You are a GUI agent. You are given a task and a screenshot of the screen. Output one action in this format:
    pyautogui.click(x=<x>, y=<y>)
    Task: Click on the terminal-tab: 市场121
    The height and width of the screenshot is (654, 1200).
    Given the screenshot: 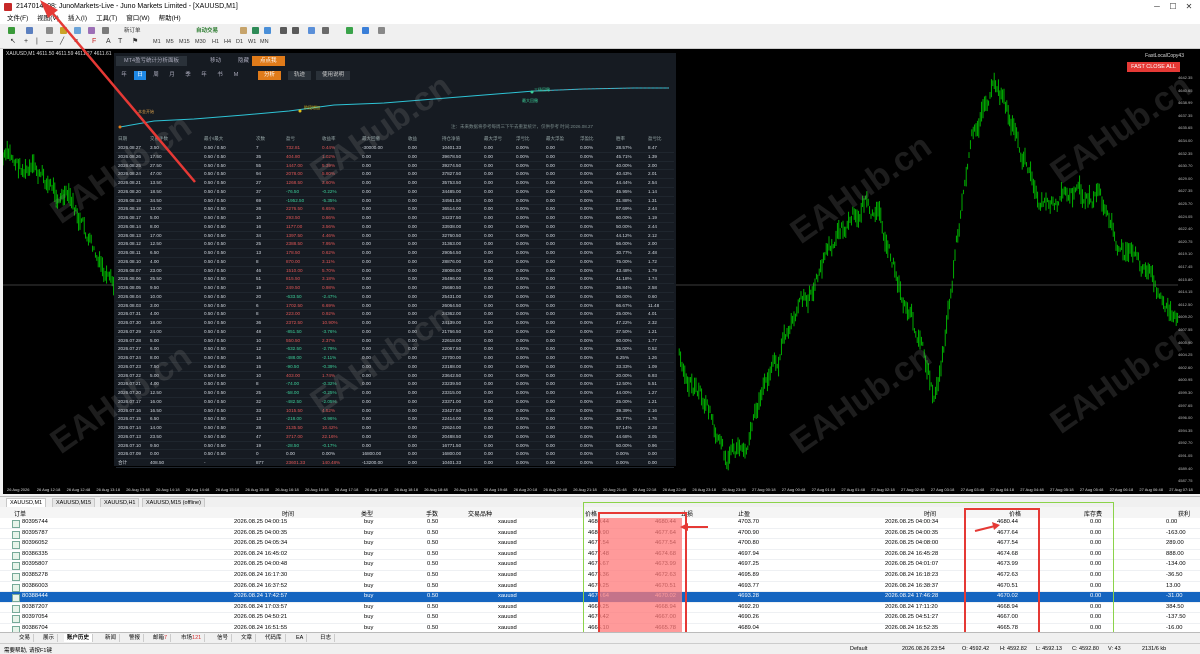 What is the action you would take?
    pyautogui.click(x=192, y=638)
    